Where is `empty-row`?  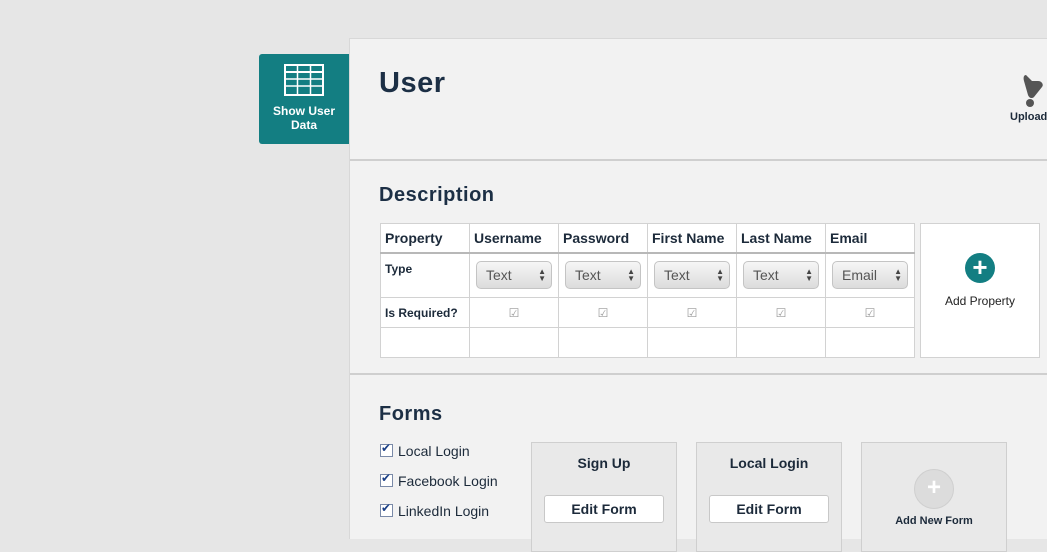
empty-row is located at coordinates (647, 342).